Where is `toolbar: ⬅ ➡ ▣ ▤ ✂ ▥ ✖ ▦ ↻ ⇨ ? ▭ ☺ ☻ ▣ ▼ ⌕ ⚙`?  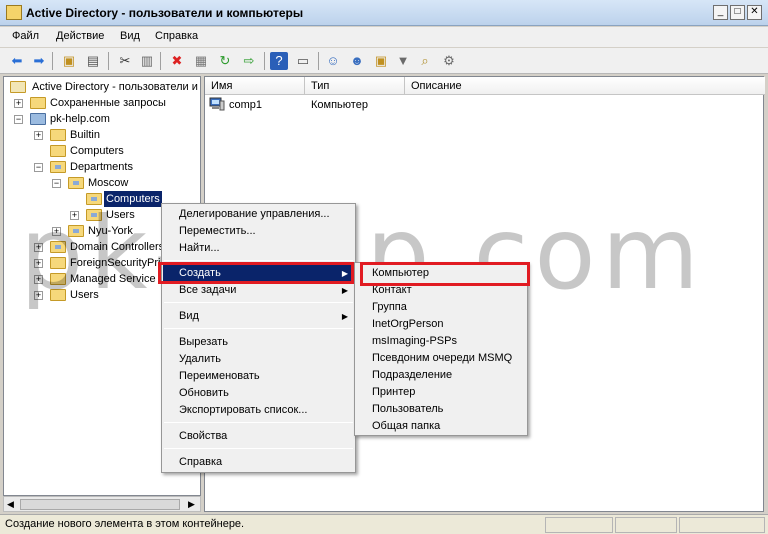 toolbar: ⬅ ➡ ▣ ▤ ✂ ▥ ✖ ▦ ↻ ⇨ ? ▭ ☺ ☻ ▣ ▼ ⌕ ⚙ is located at coordinates (384, 61).